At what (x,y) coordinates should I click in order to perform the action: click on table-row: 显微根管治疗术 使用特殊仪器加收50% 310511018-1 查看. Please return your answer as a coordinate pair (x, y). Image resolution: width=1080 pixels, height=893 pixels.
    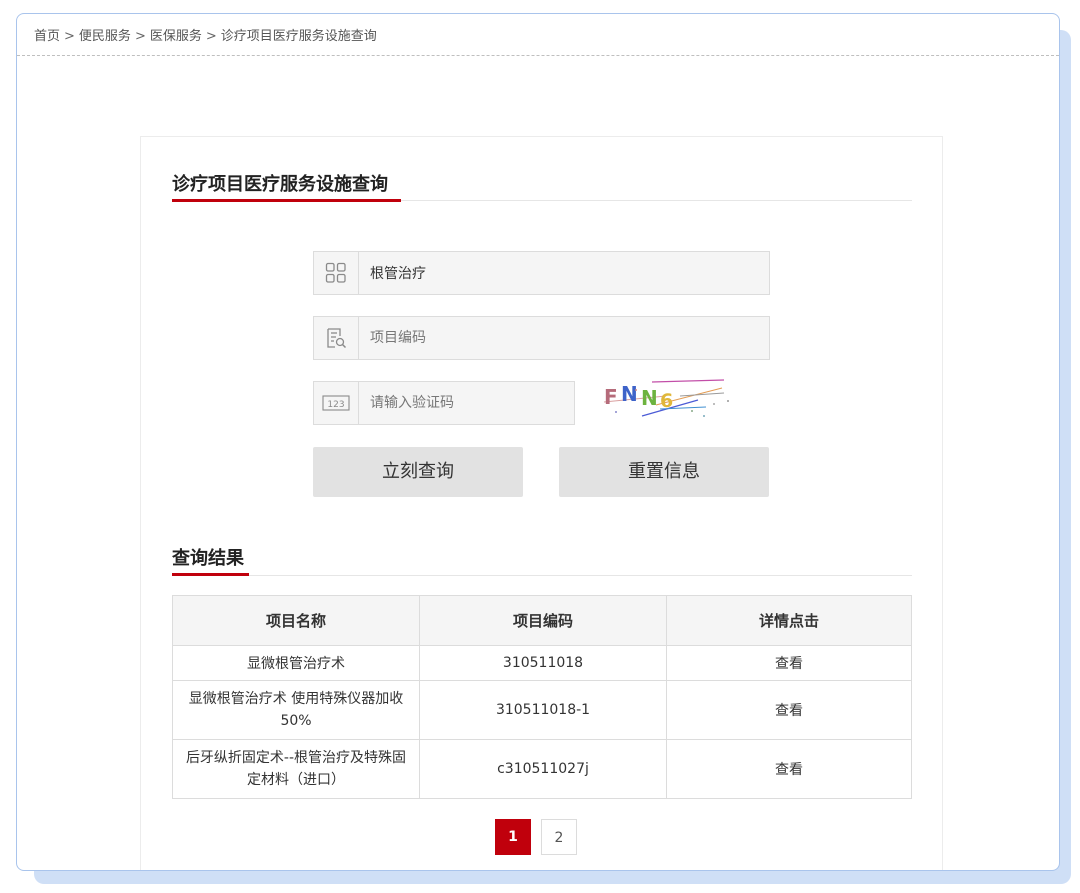
    Looking at the image, I should click on (542, 710).